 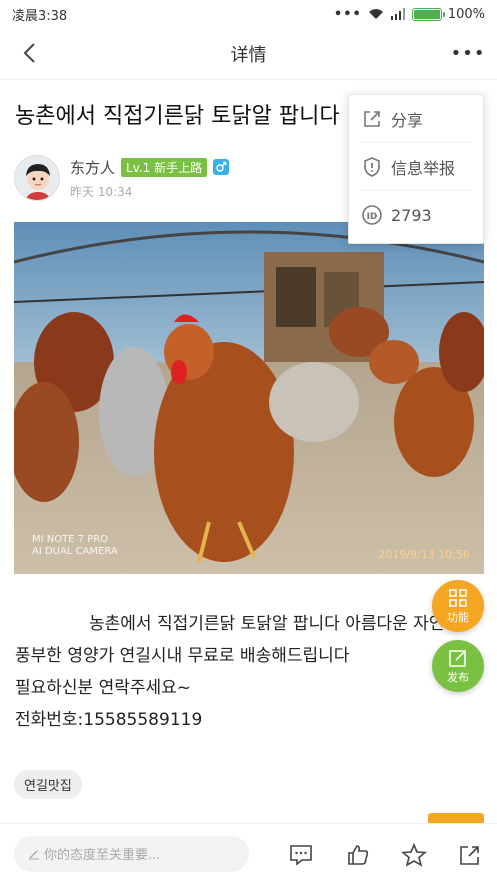 I want to click on more-menu-button: •••, so click(x=468, y=53).